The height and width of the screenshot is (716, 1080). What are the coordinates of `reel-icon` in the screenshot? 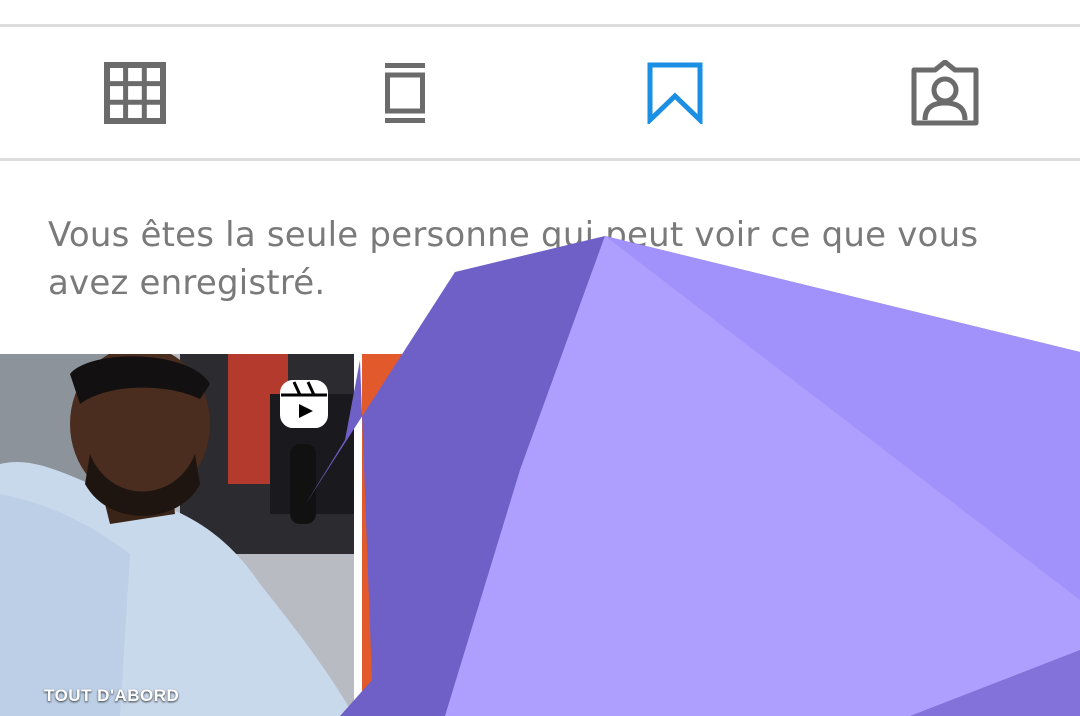 It's located at (304, 404).